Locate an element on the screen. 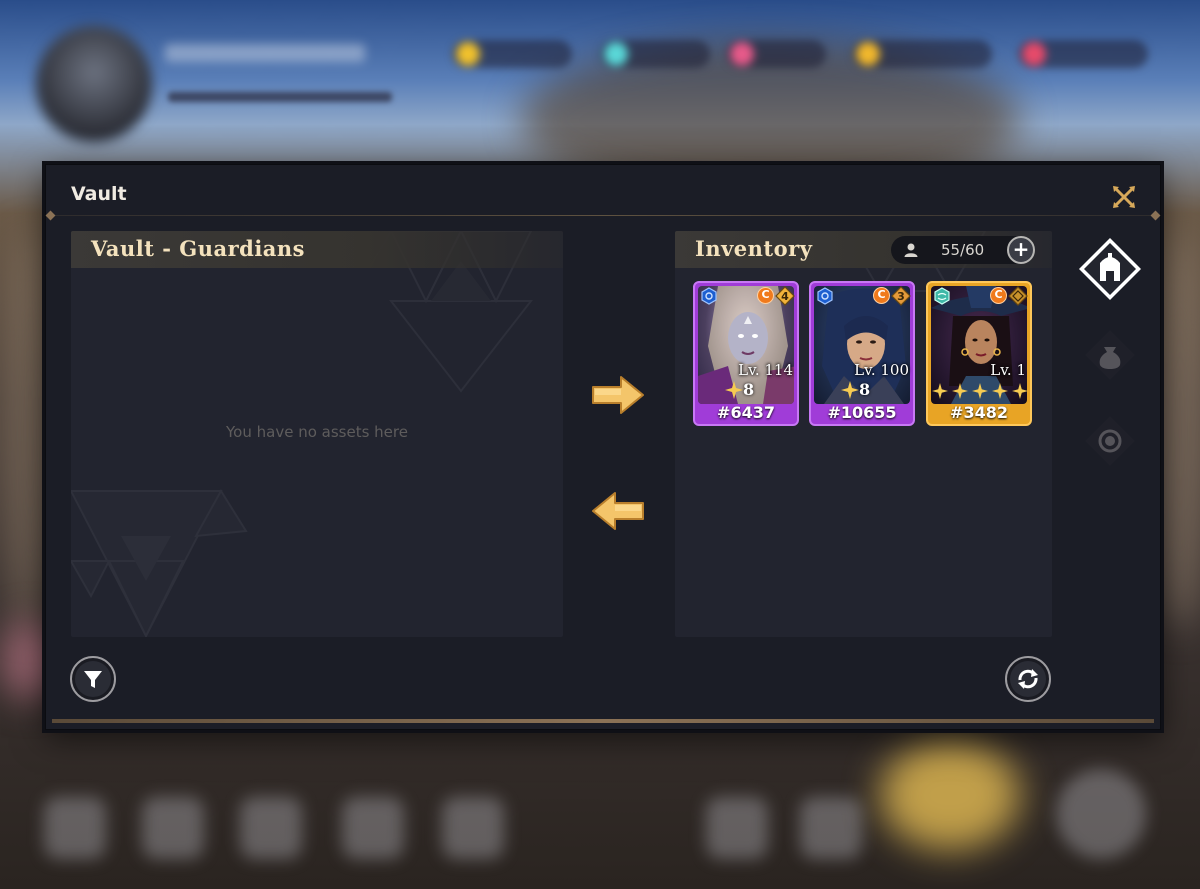 The width and height of the screenshot is (1200, 889). guardian-level: Lv. 100 is located at coordinates (881, 370).